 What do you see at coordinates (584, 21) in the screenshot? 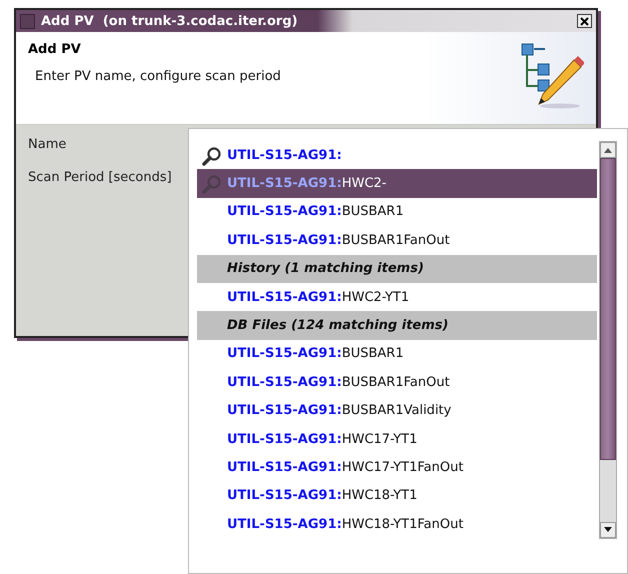
I see `close-button` at bounding box center [584, 21].